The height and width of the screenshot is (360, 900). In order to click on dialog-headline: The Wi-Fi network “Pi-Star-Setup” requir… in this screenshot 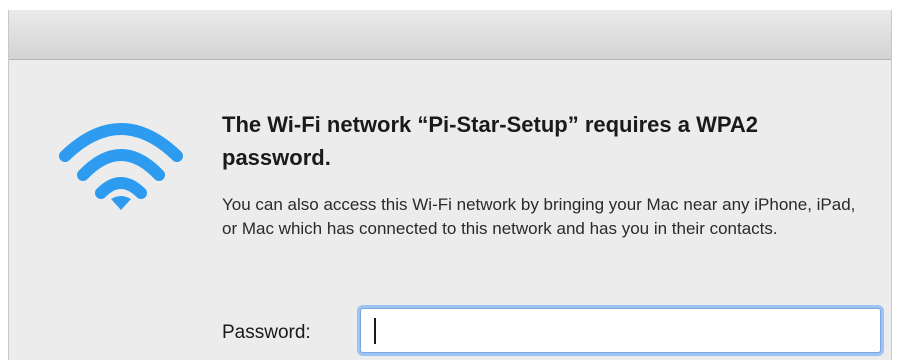, I will do `click(490, 141)`.